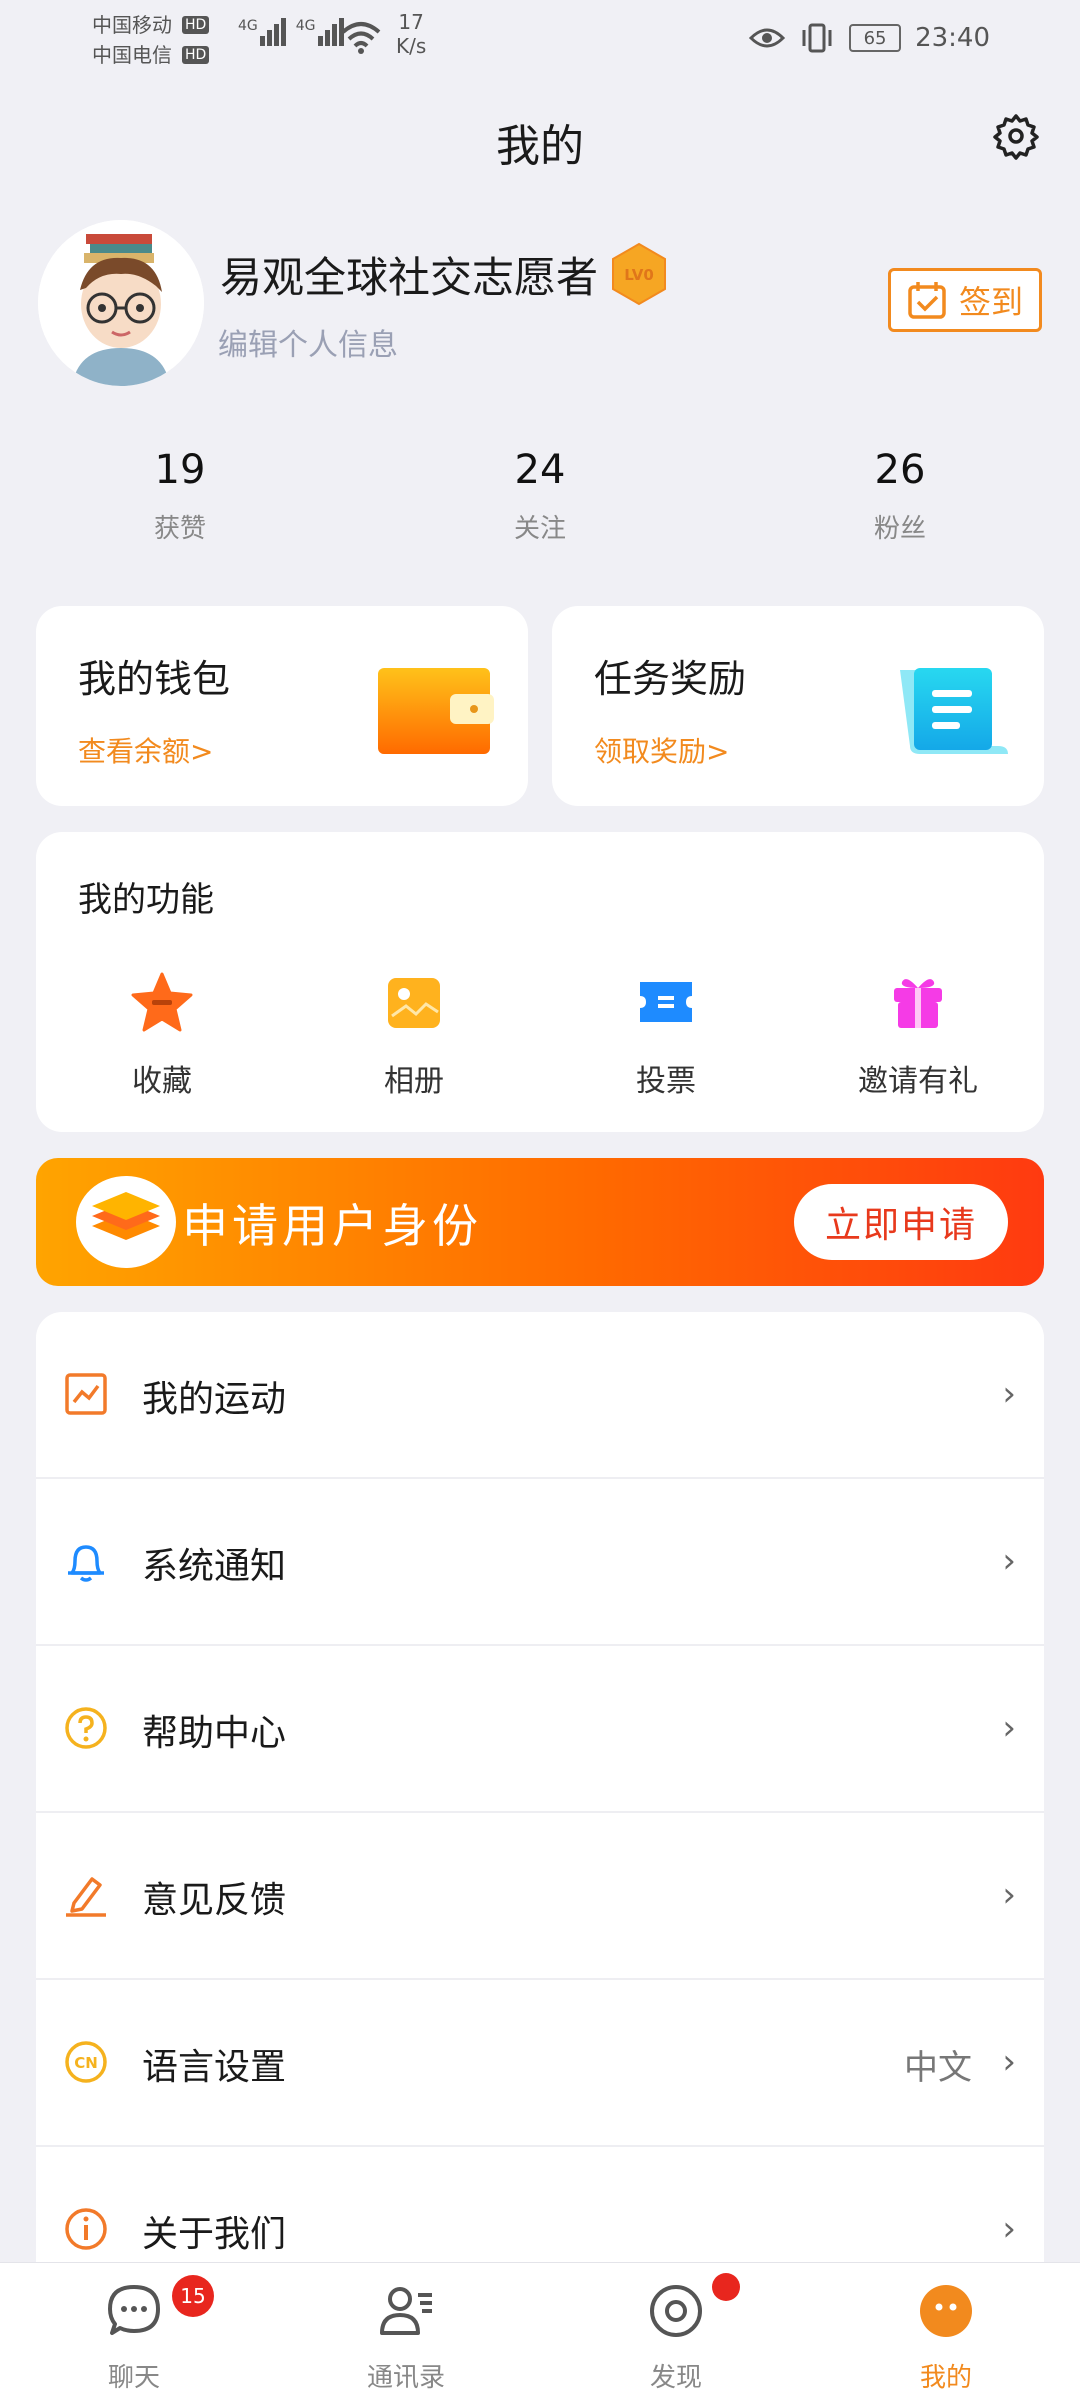  What do you see at coordinates (666, 1035) in the screenshot?
I see `function-vote: 投票` at bounding box center [666, 1035].